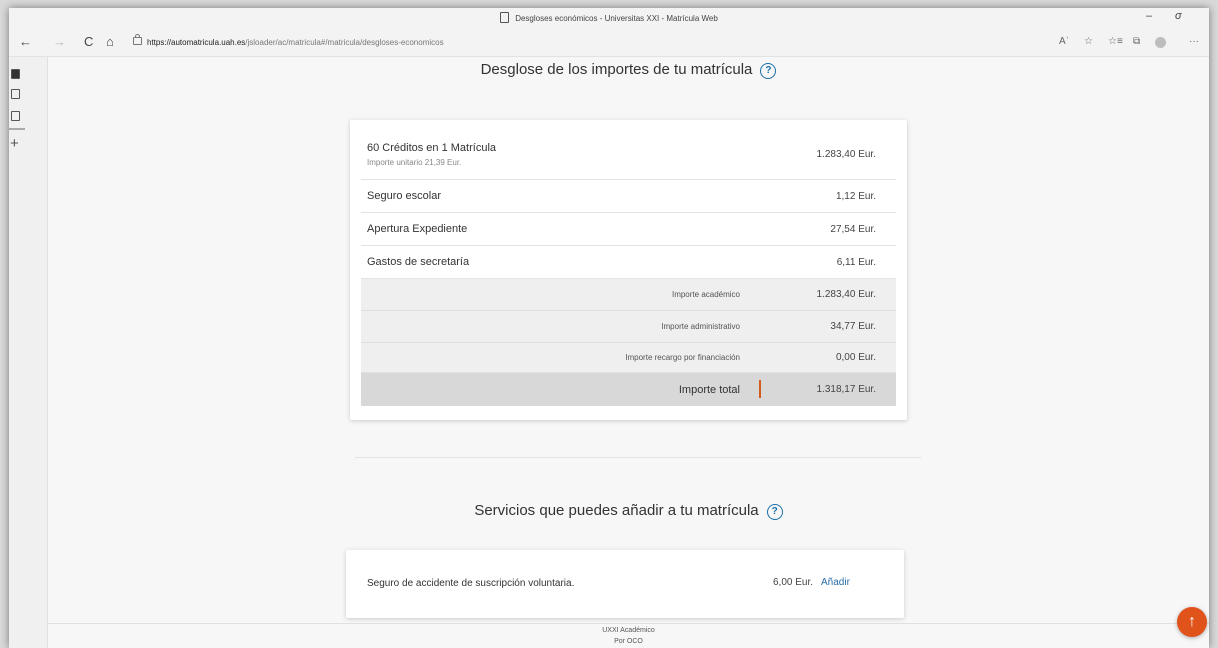 The height and width of the screenshot is (648, 1218). I want to click on scroll-to-top-button: ↑, so click(1192, 622).